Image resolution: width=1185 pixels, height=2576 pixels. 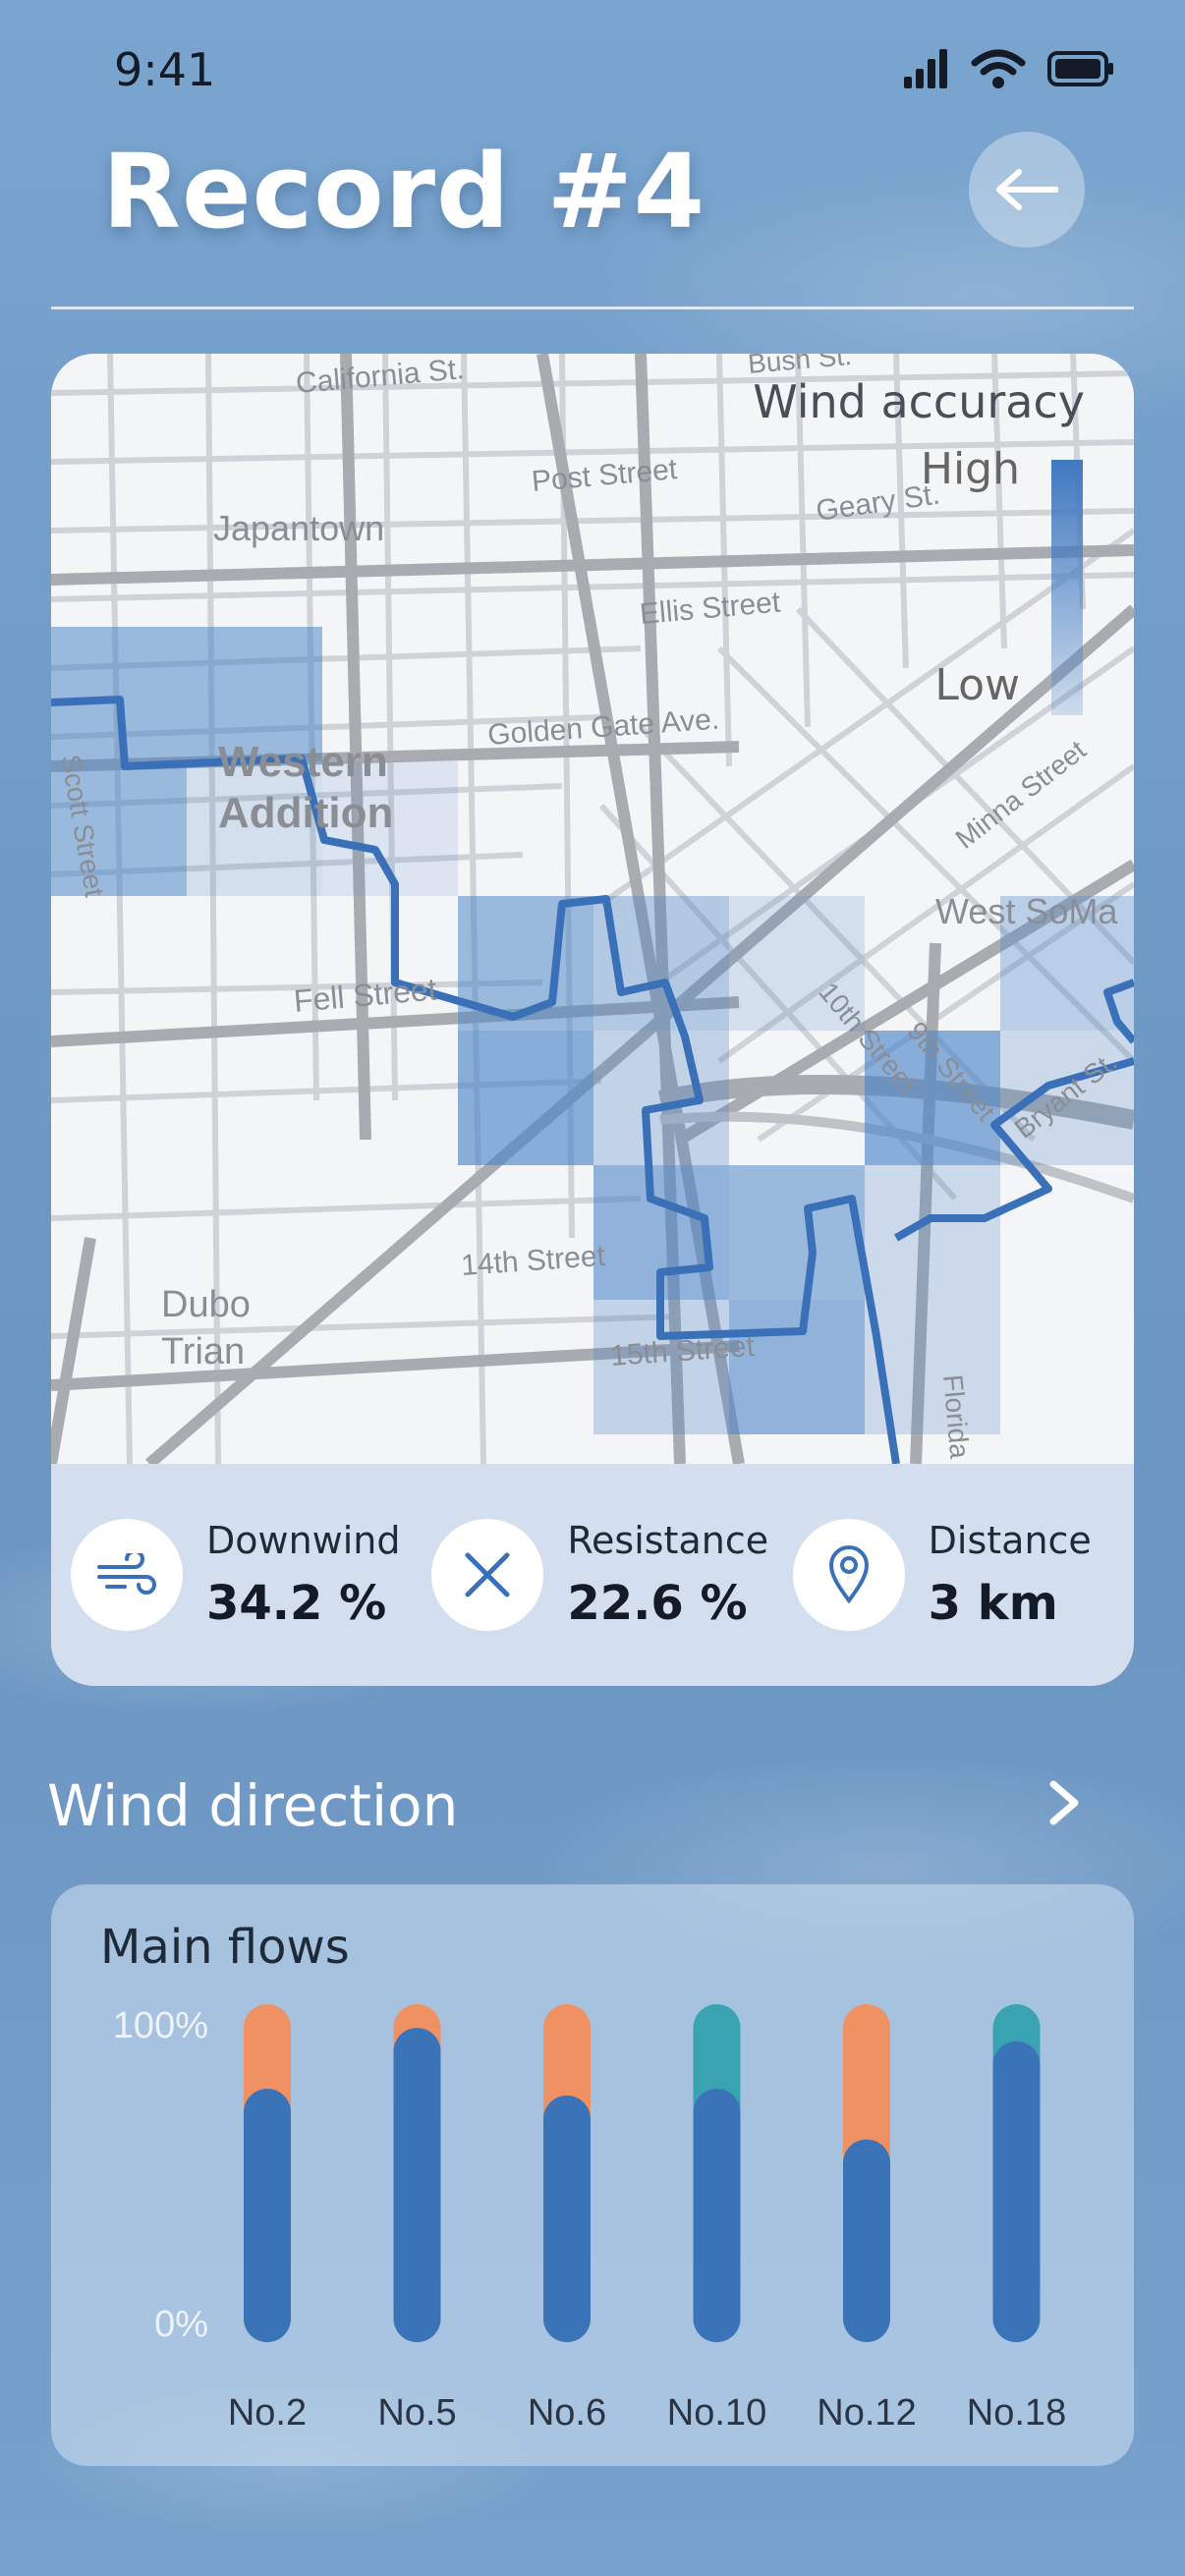 I want to click on chevron-right-icon, so click(x=1065, y=1802).